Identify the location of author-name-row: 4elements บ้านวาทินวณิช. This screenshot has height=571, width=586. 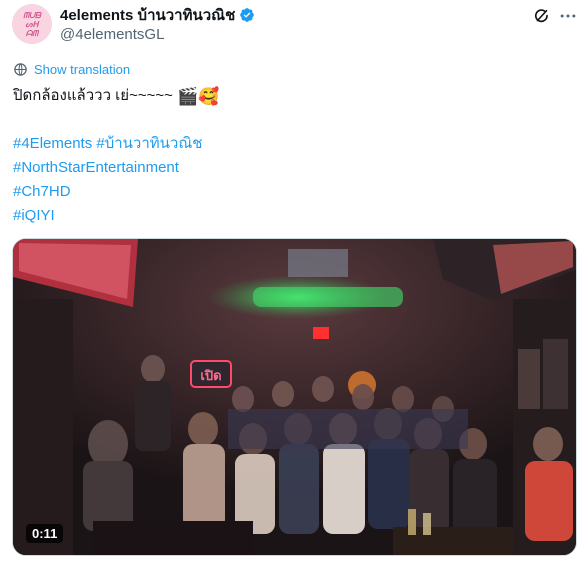
(157, 15).